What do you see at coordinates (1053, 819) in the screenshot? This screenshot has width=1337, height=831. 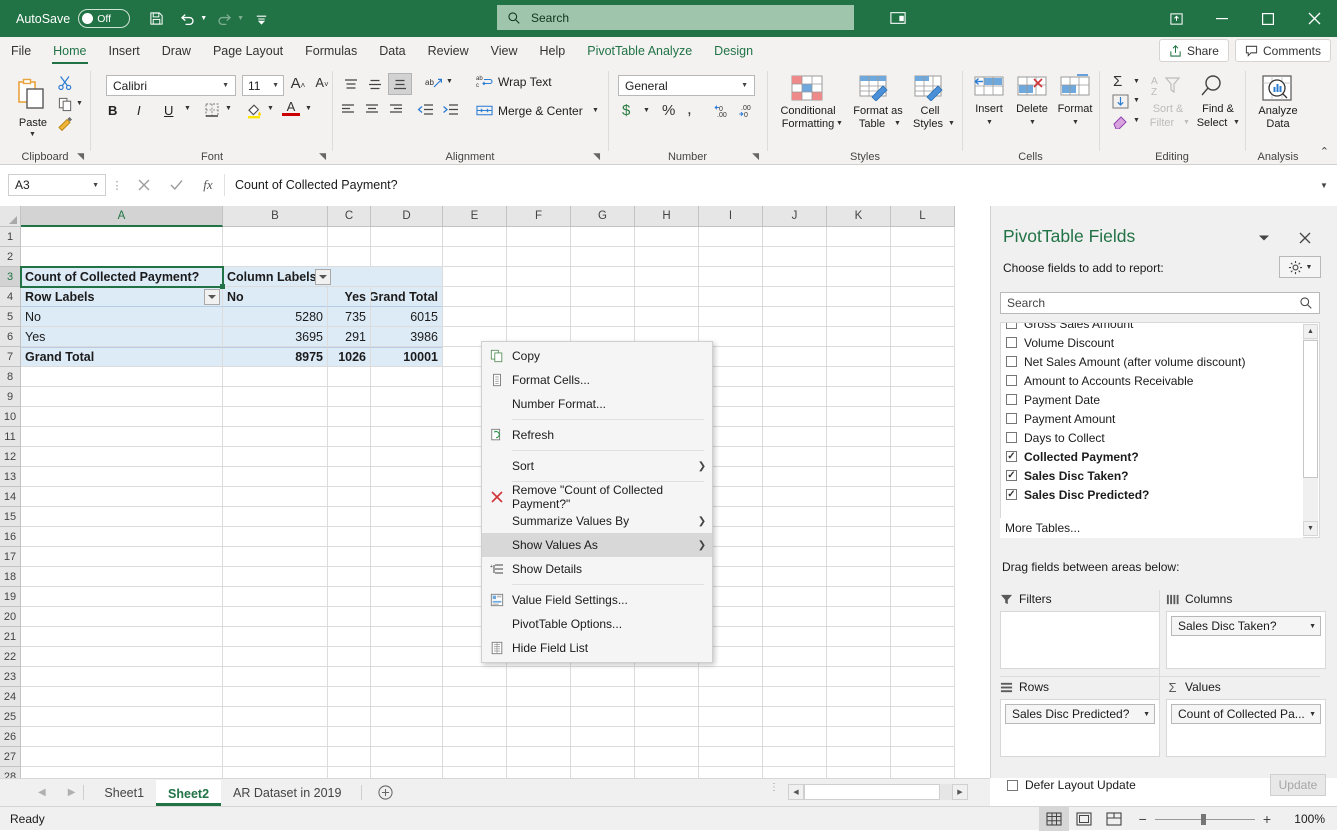 I see `normal-view-icon` at bounding box center [1053, 819].